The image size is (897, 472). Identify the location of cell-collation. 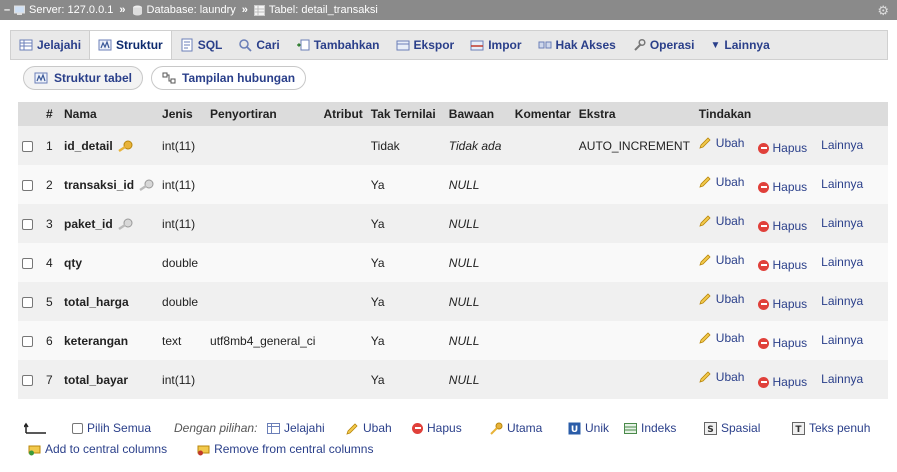
(262, 145).